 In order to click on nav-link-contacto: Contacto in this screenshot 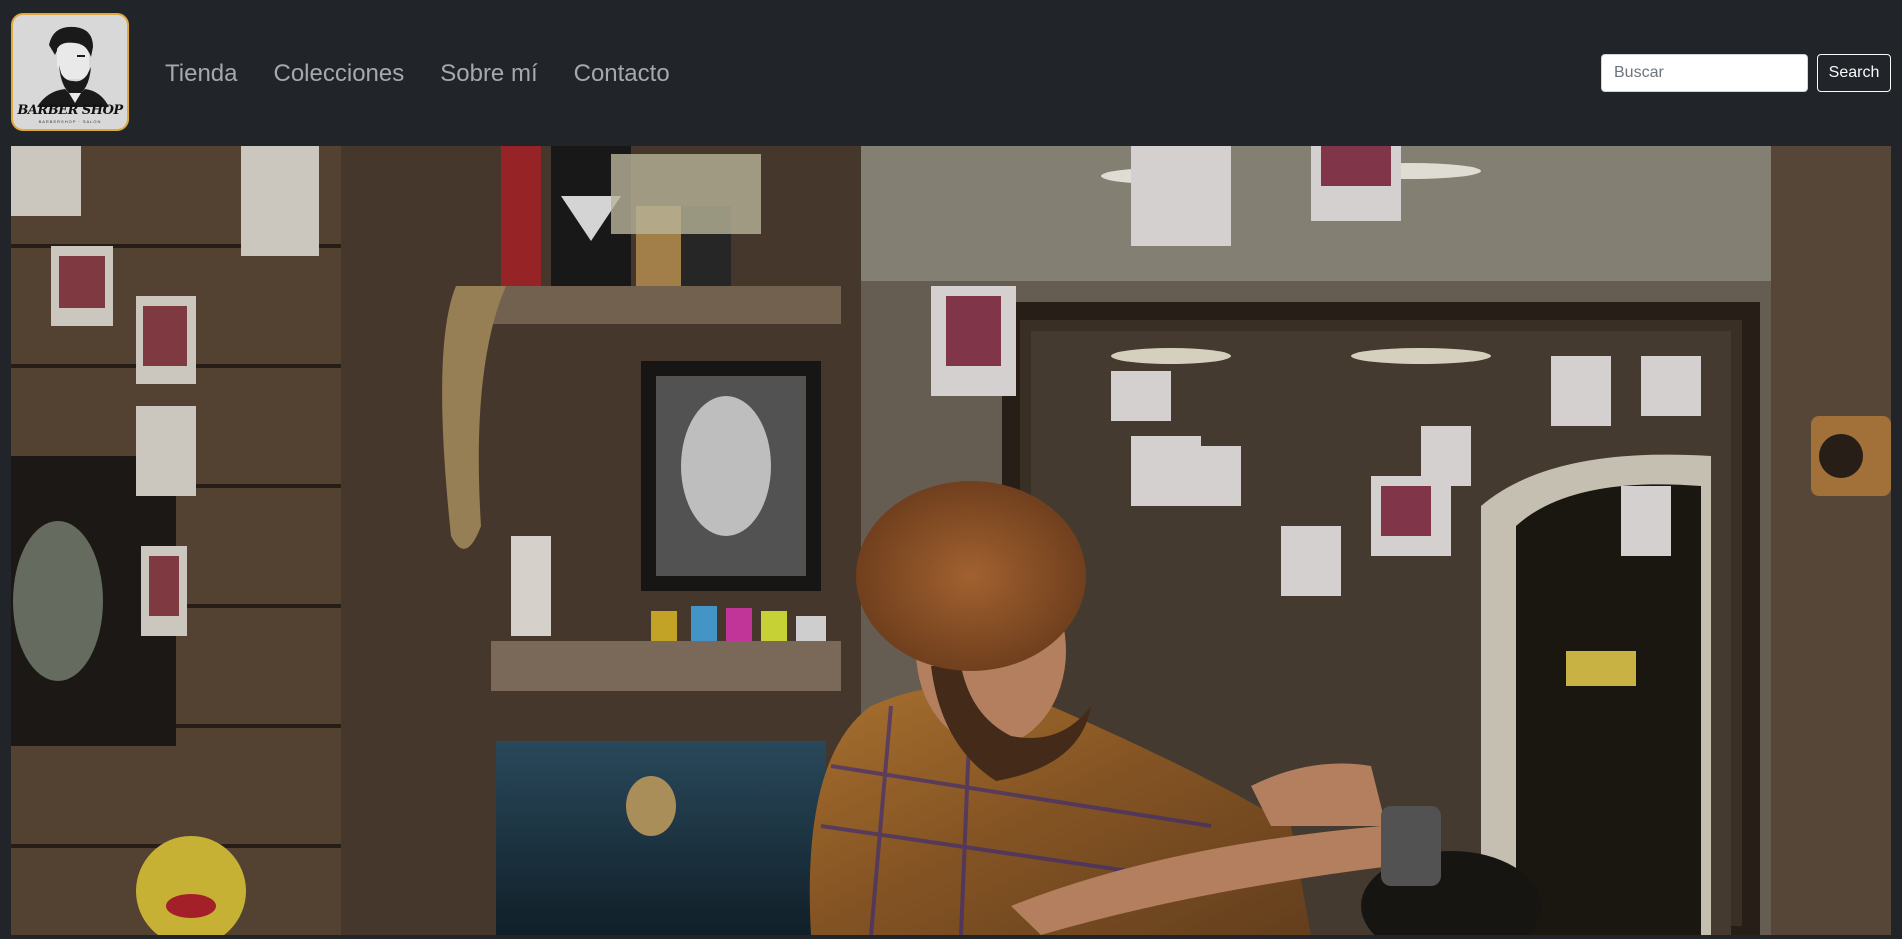, I will do `click(622, 74)`.